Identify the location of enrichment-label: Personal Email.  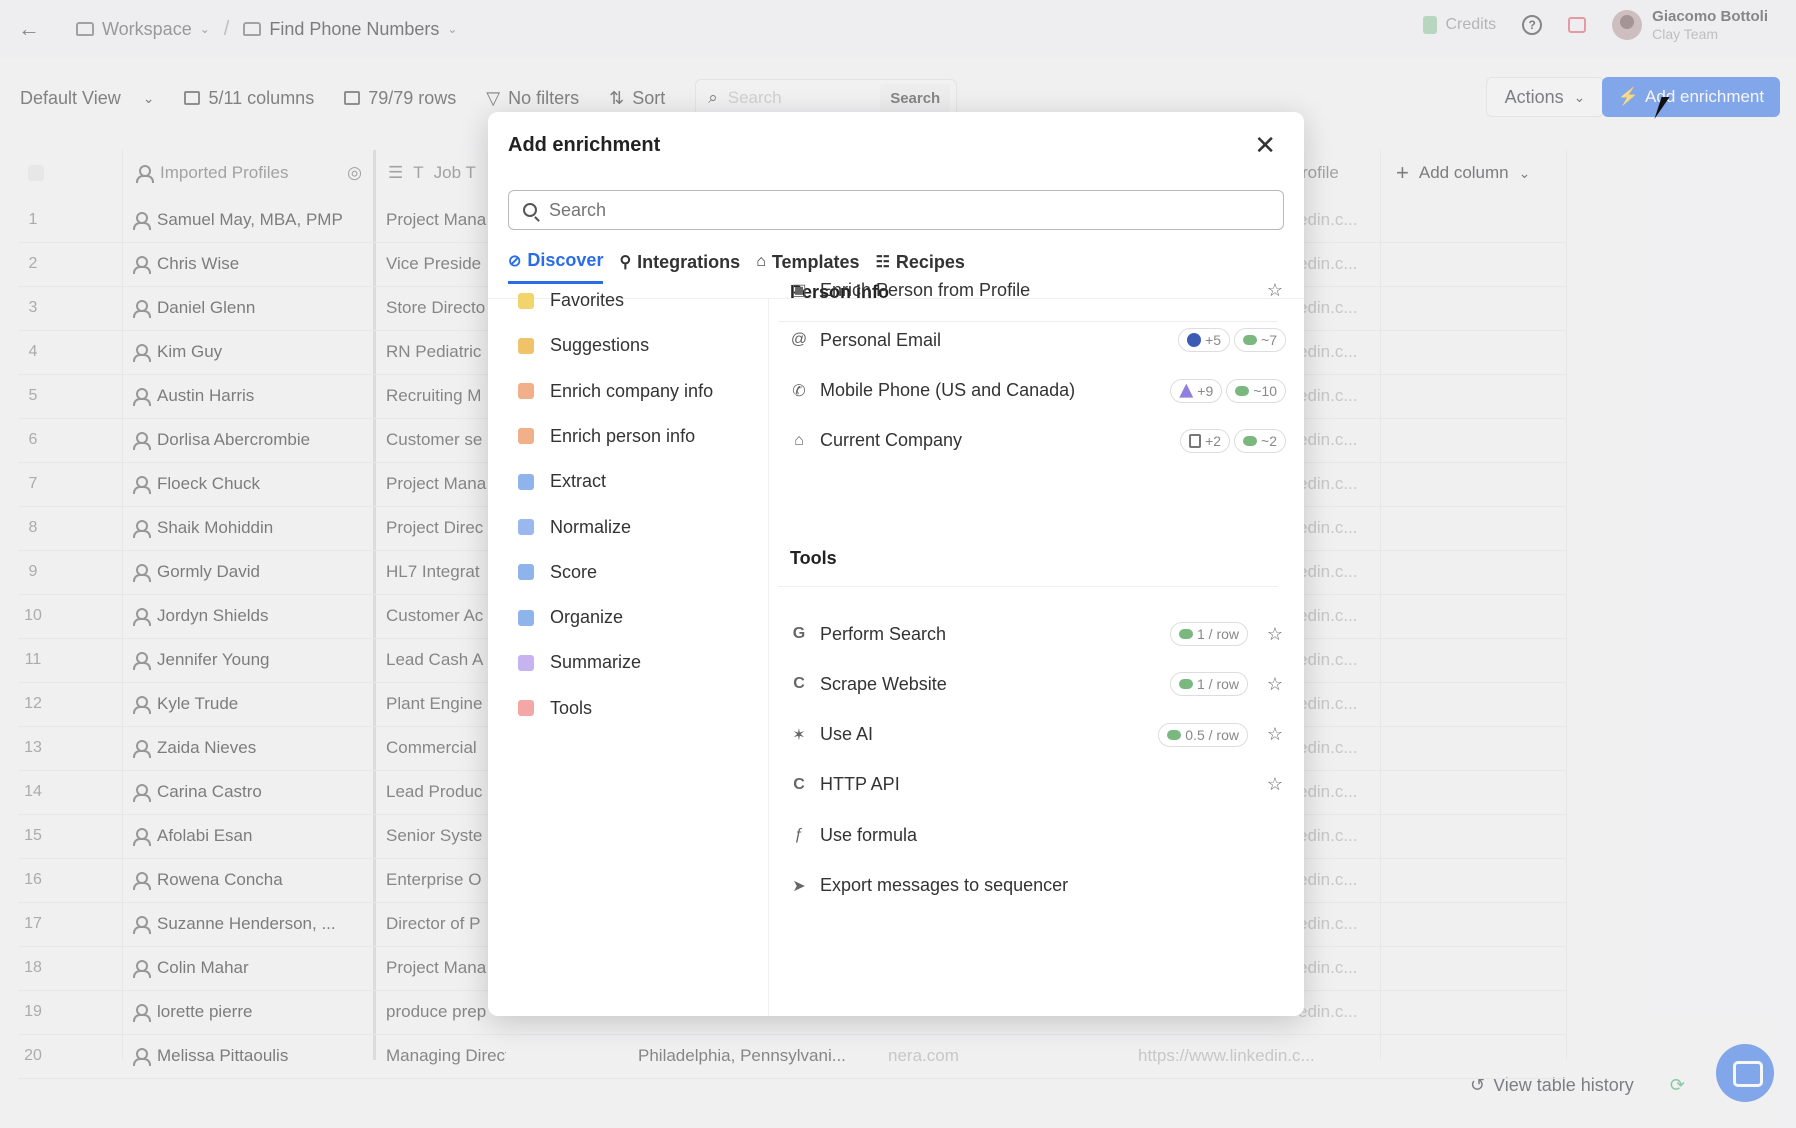
(881, 339).